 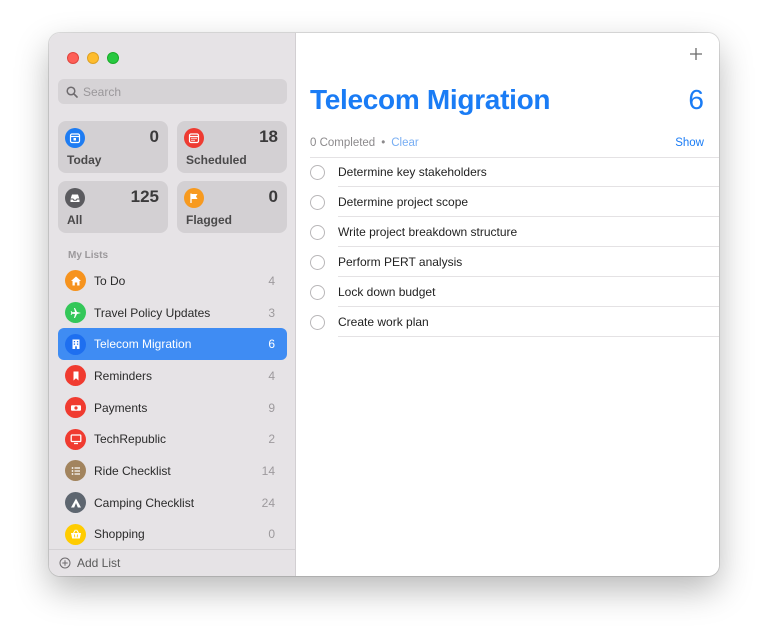 What do you see at coordinates (75, 471) in the screenshot?
I see `list-bullet-icon` at bounding box center [75, 471].